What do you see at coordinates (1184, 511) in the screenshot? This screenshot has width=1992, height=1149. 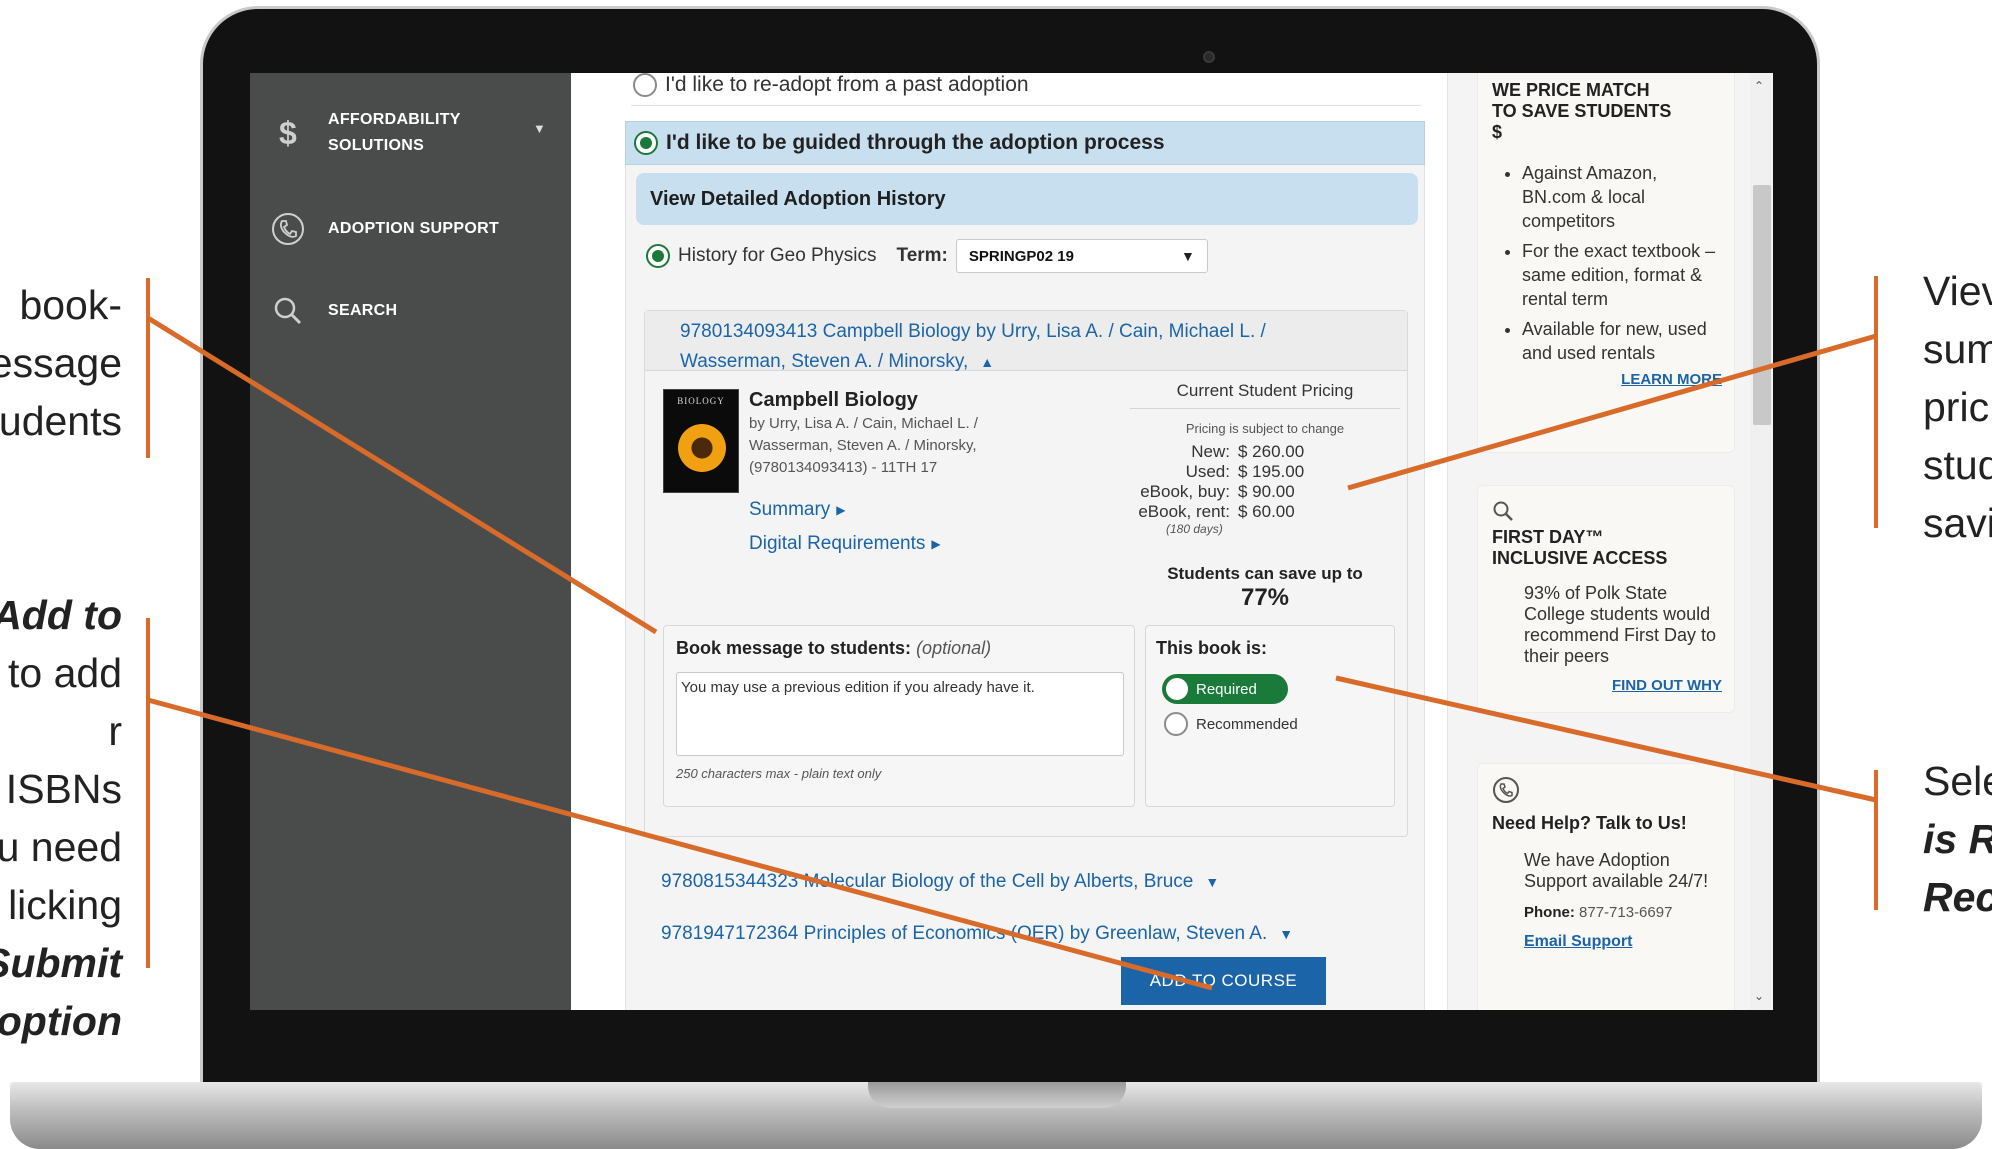 I see `price-label: eBook, rent:` at bounding box center [1184, 511].